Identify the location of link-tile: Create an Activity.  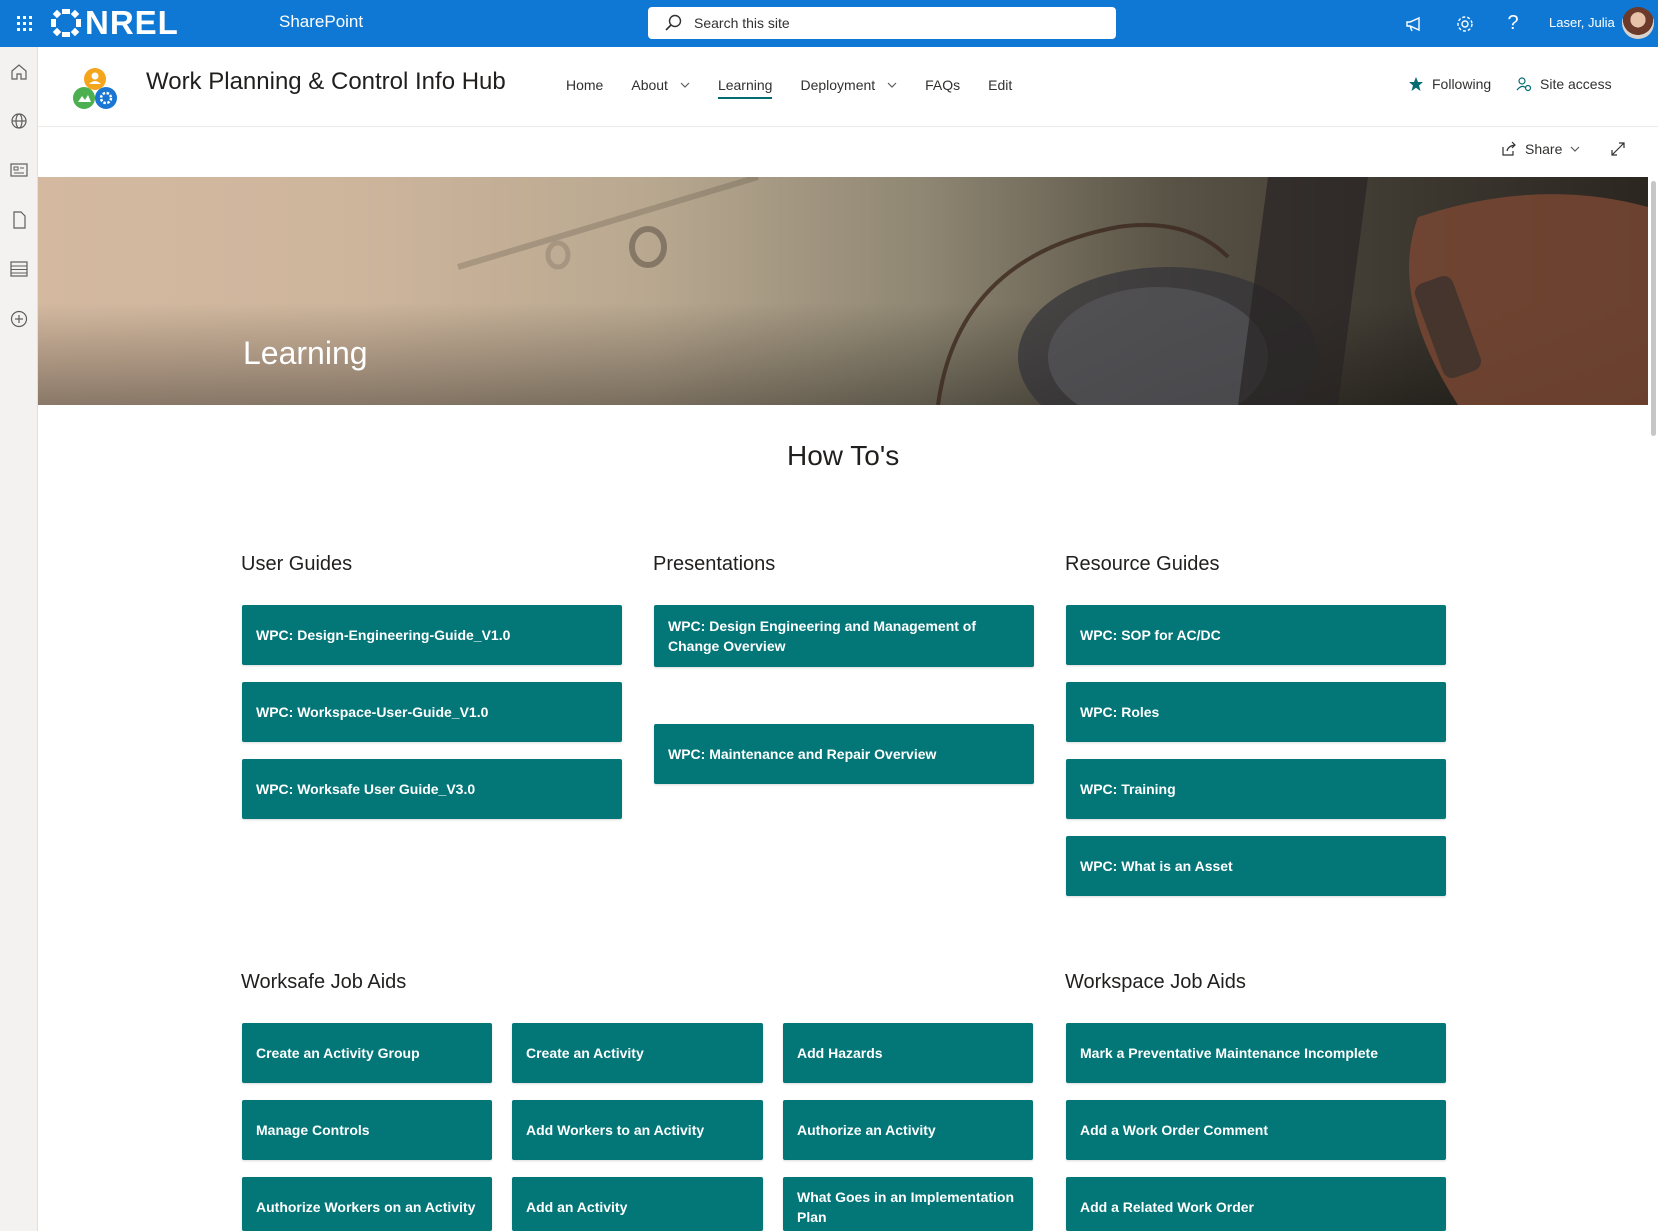
(637, 1053).